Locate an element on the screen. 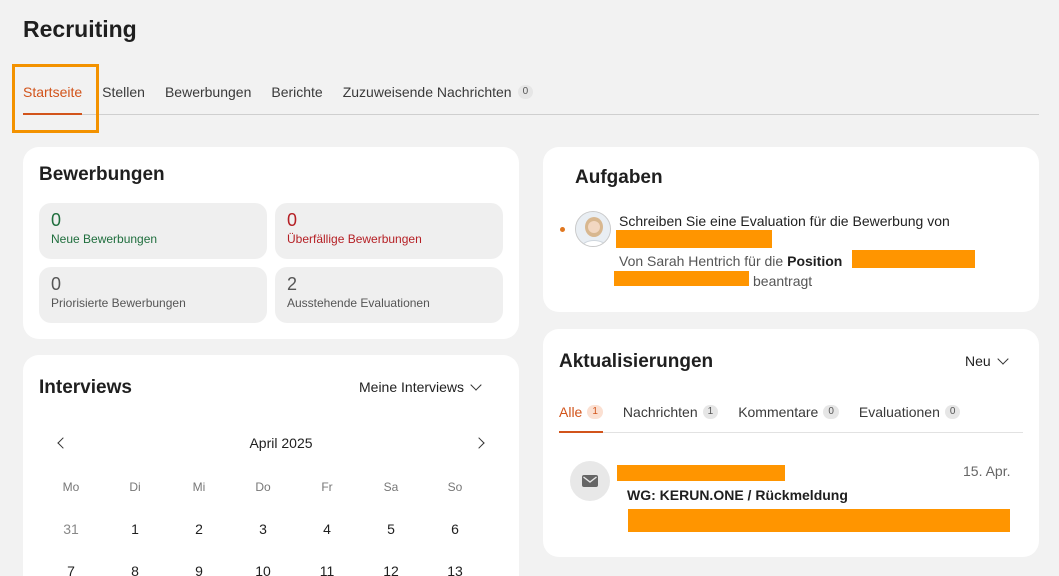 Image resolution: width=1059 pixels, height=576 pixels. stat-label: Priorisierte Bewerbungen is located at coordinates (118, 303).